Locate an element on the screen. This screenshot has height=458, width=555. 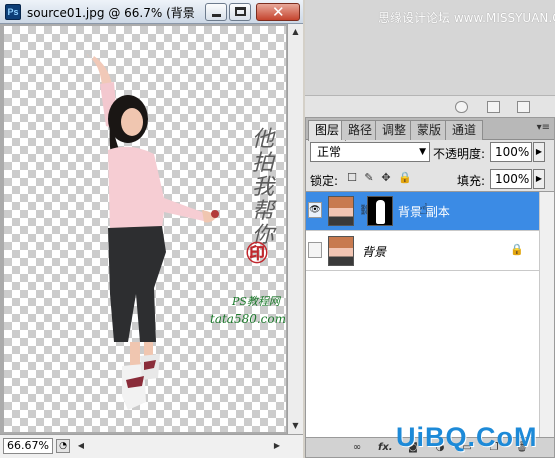
panel-menu-icon: ▾≡ is located at coordinates (543, 127).